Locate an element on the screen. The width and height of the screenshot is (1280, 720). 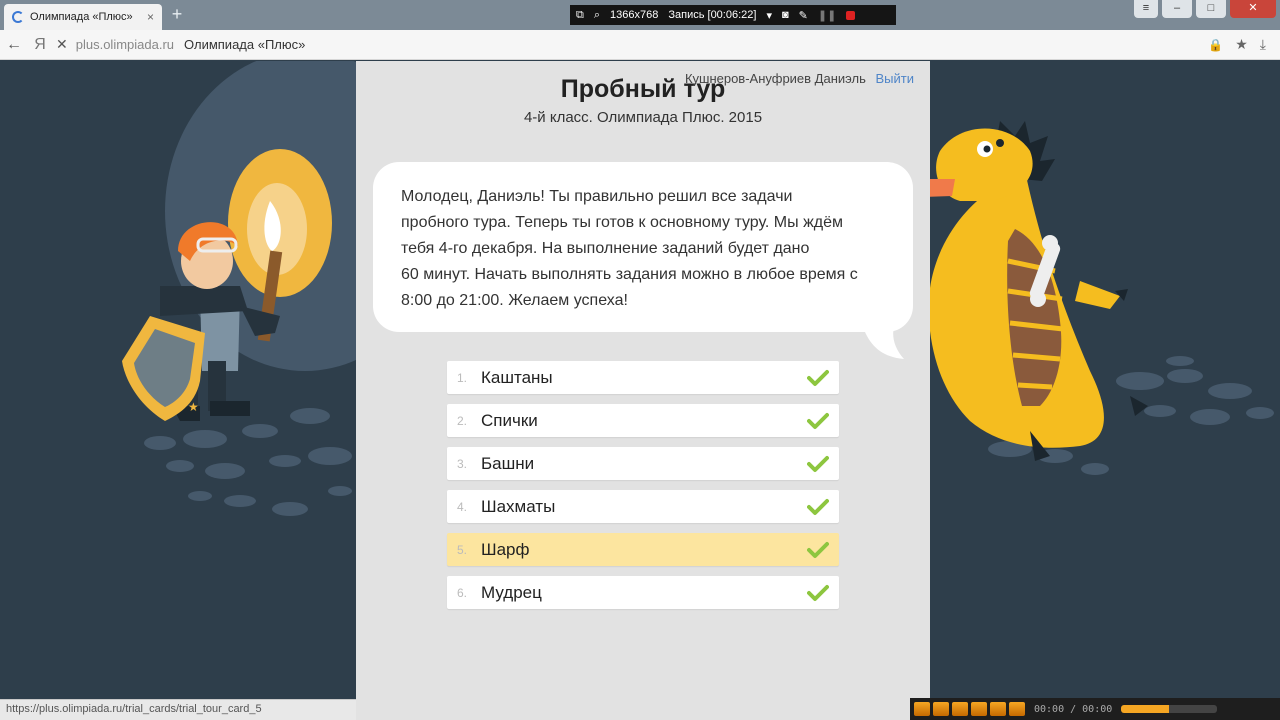
screen-recorder-bar: ⧉ ⌕ 1366x768 Запись [00:06:22] ▾ ◙ ✎ ❚❚ is located at coordinates (733, 15).